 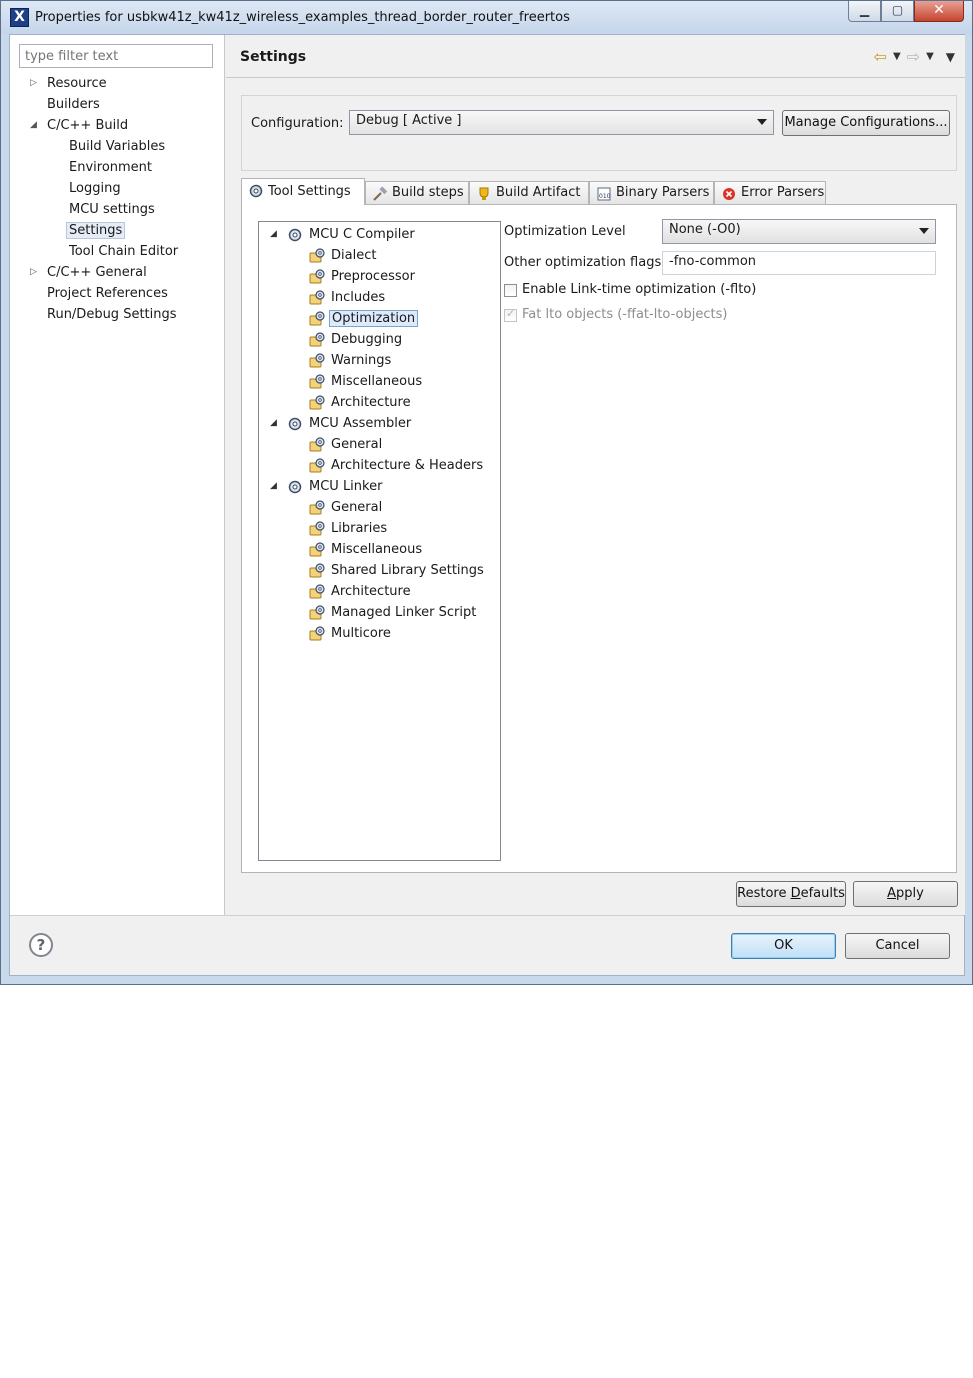 What do you see at coordinates (783, 946) in the screenshot?
I see `ok-button: OK` at bounding box center [783, 946].